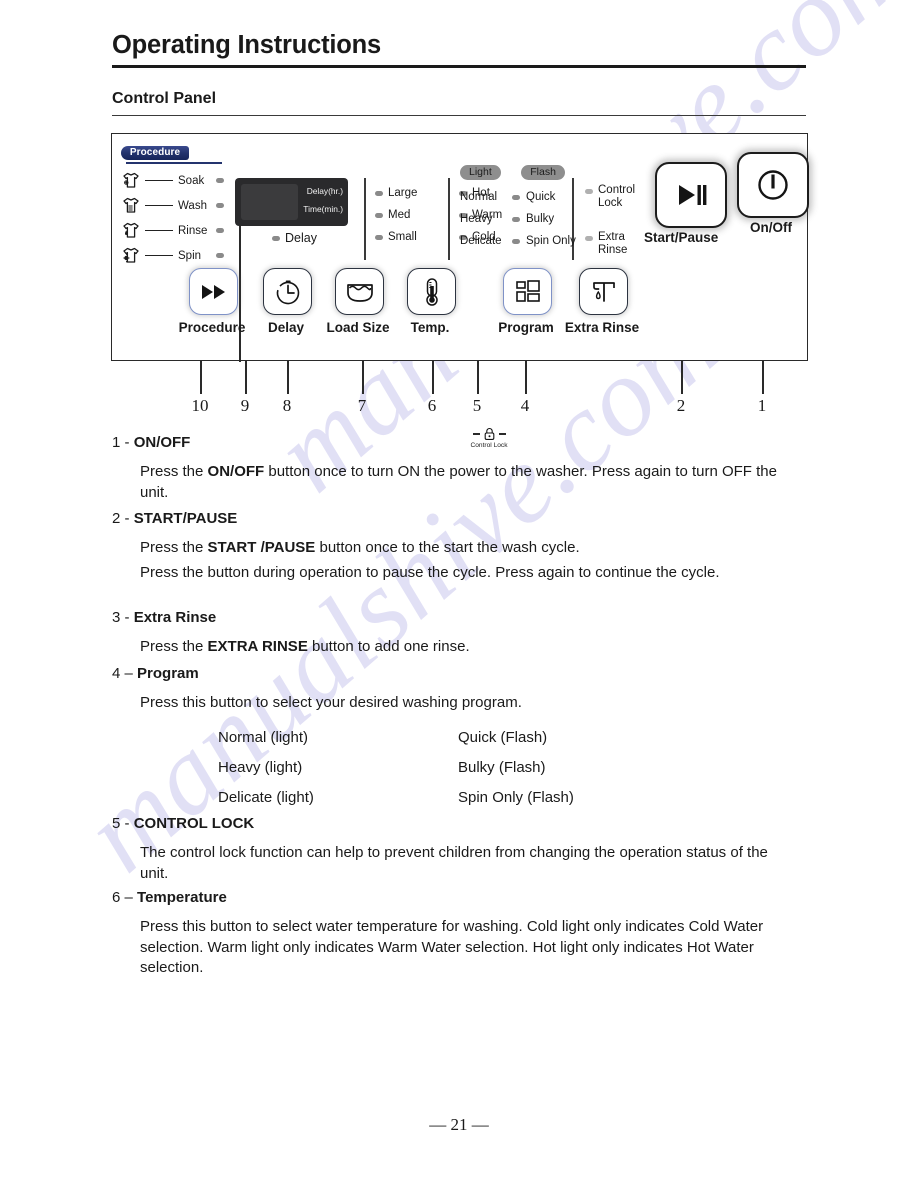  What do you see at coordinates (162, 442) in the screenshot?
I see `section-name-1: ON/OFF` at bounding box center [162, 442].